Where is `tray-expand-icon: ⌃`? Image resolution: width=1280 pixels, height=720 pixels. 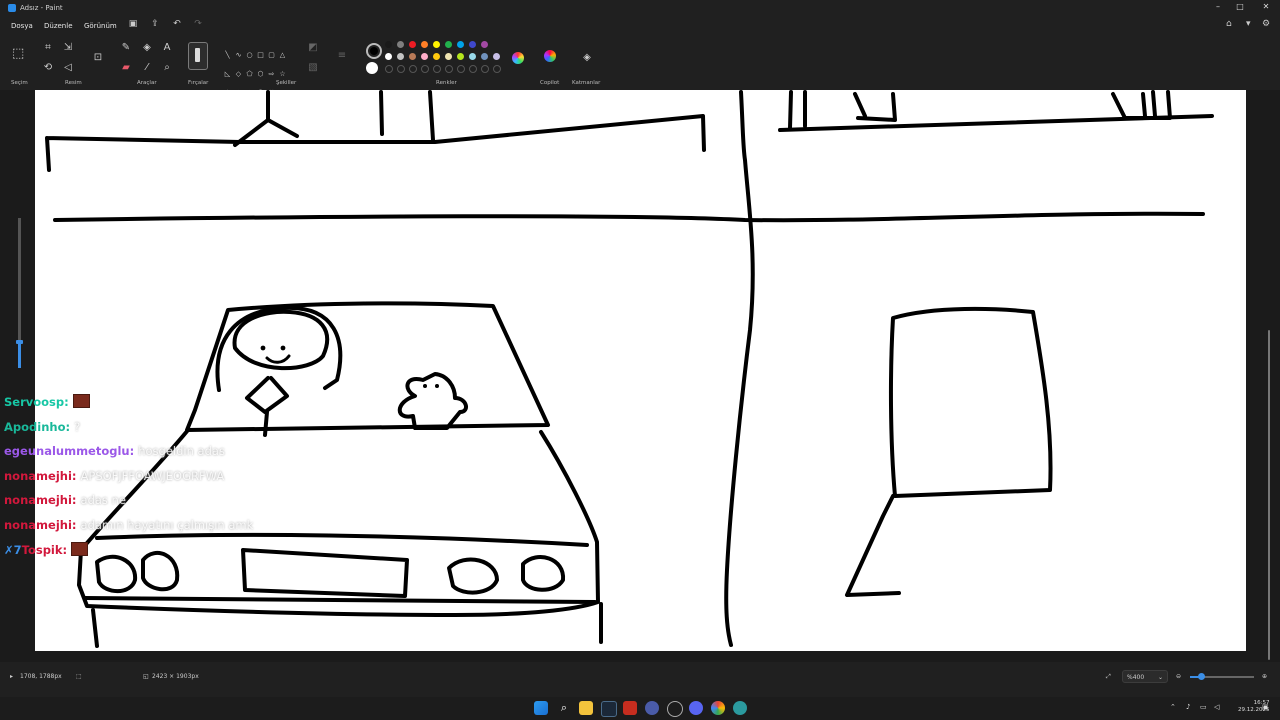 tray-expand-icon: ⌃ is located at coordinates (1173, 707).